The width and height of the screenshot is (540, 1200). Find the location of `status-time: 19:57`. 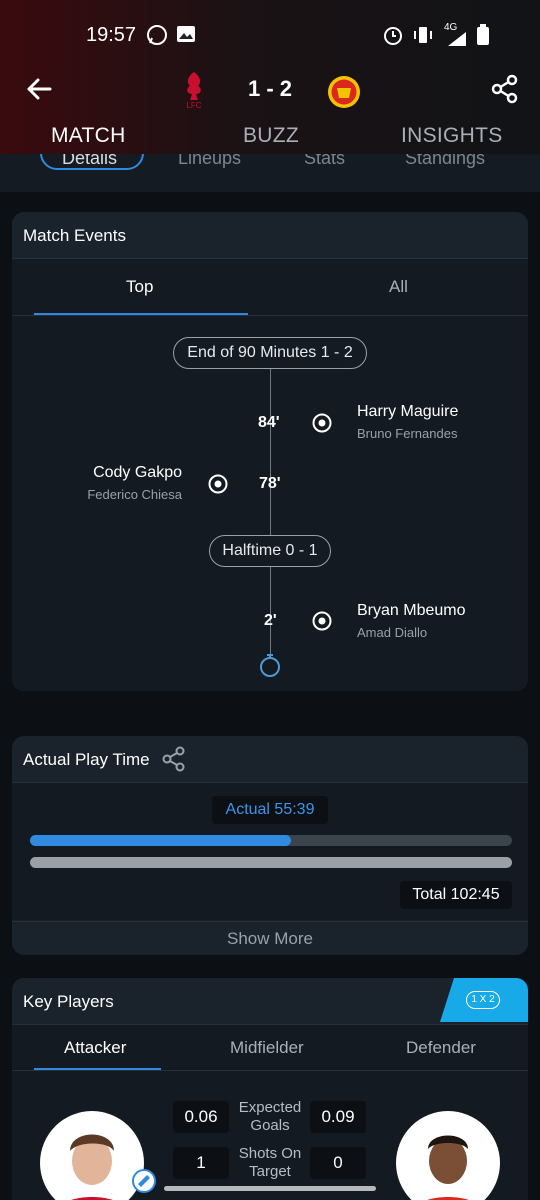

status-time: 19:57 is located at coordinates (111, 35).